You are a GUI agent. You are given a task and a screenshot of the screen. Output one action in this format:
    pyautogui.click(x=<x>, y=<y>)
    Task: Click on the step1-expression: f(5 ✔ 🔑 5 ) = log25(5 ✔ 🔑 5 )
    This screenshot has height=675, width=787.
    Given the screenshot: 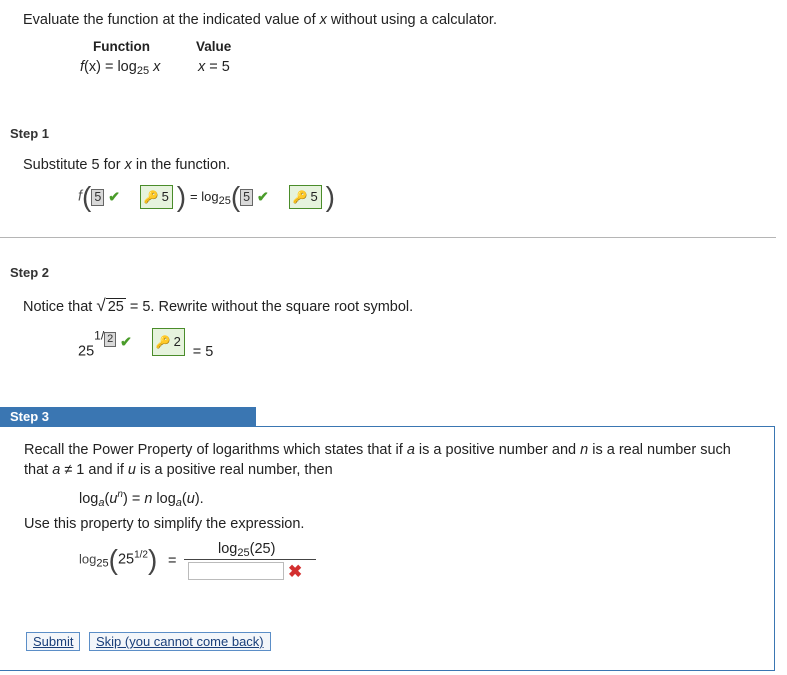 What is the action you would take?
    pyautogui.click(x=206, y=196)
    